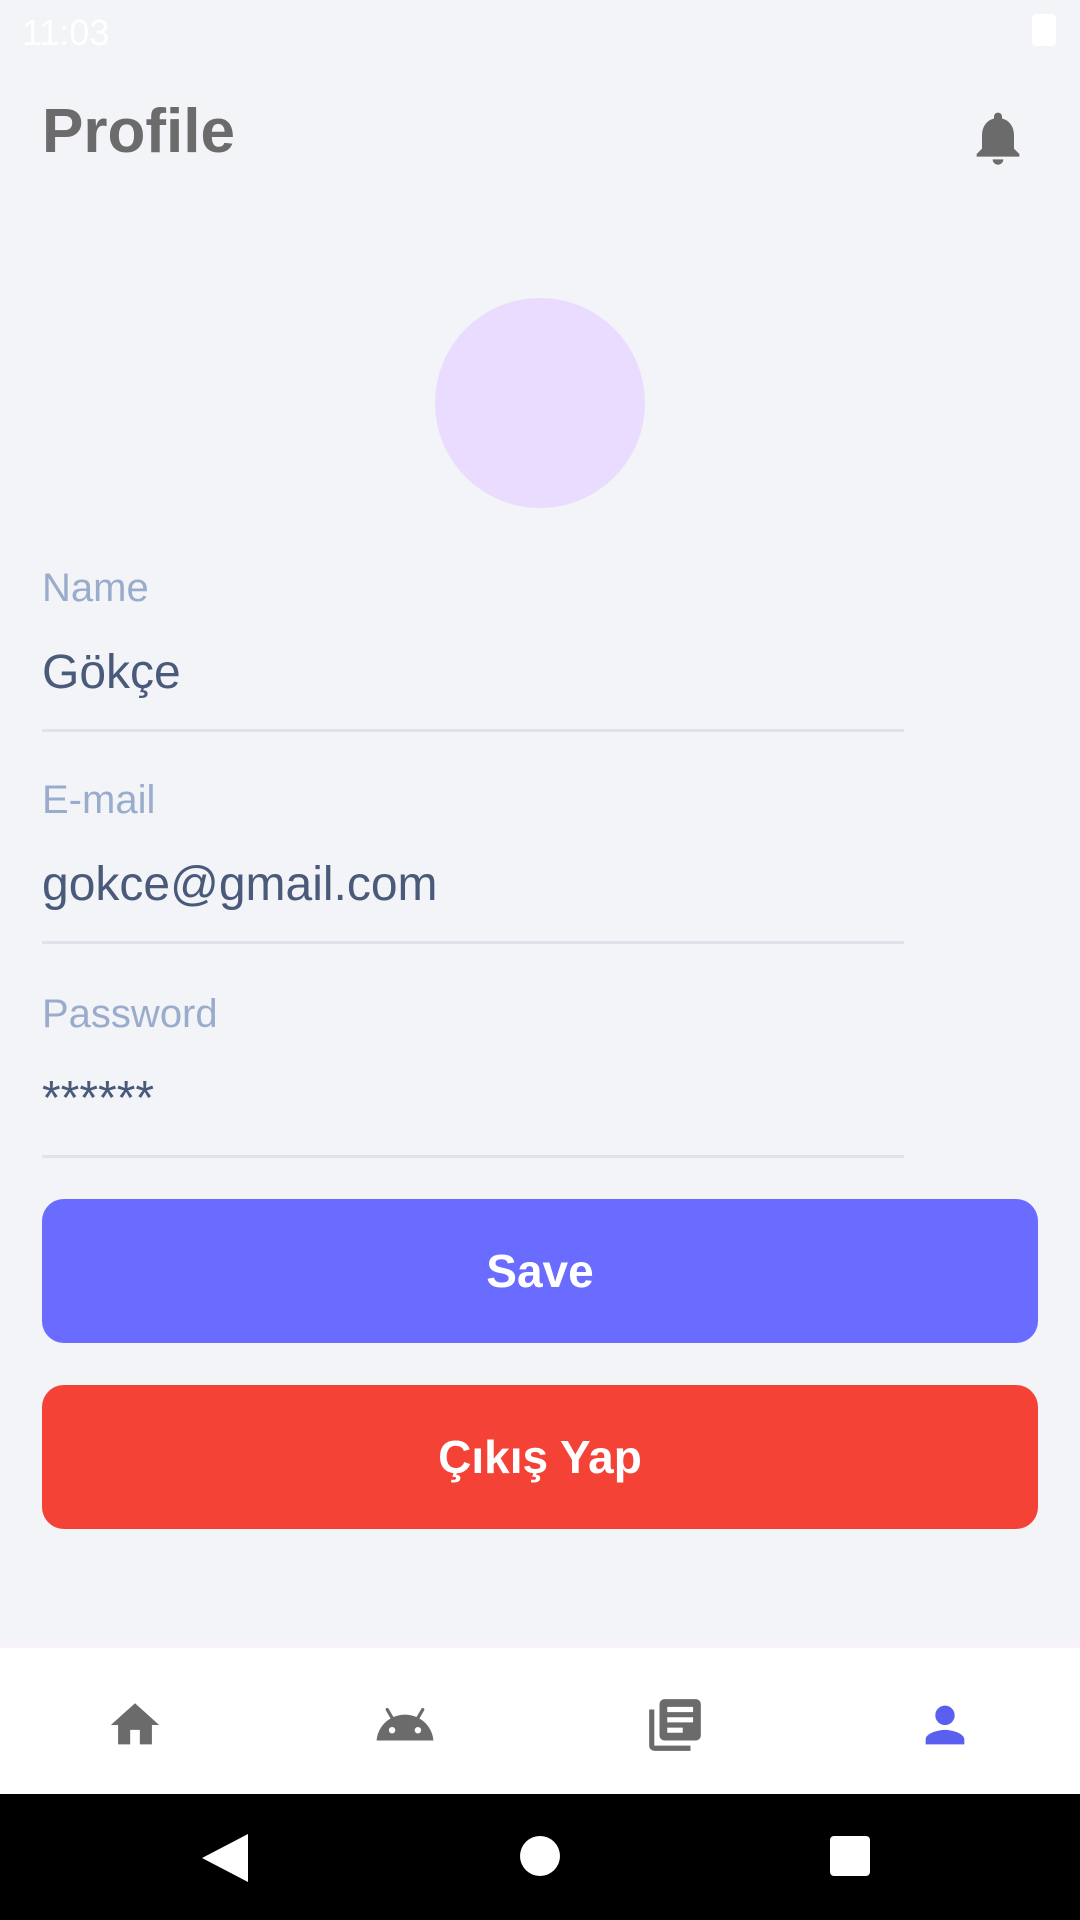  I want to click on nav-news, so click(675, 1725).